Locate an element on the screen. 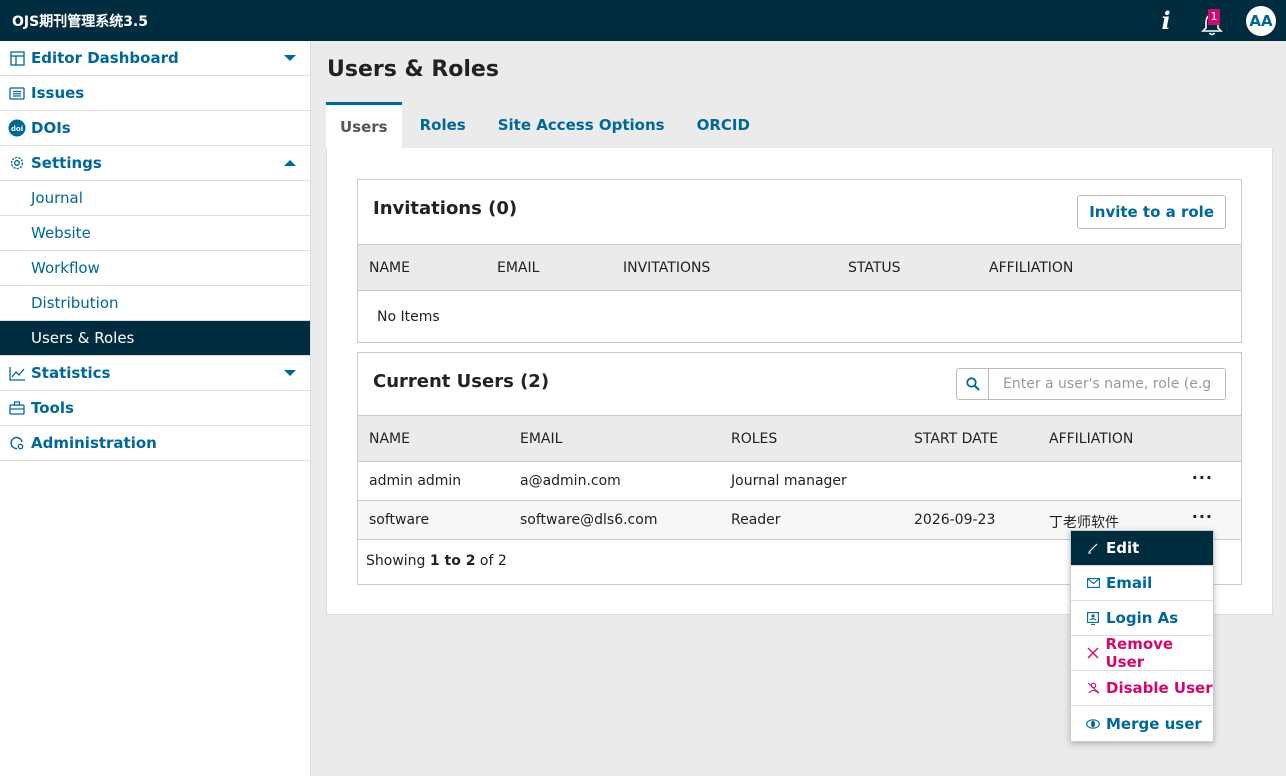 The width and height of the screenshot is (1286, 776). menu-item-disable-user: Disable User is located at coordinates (1142, 688).